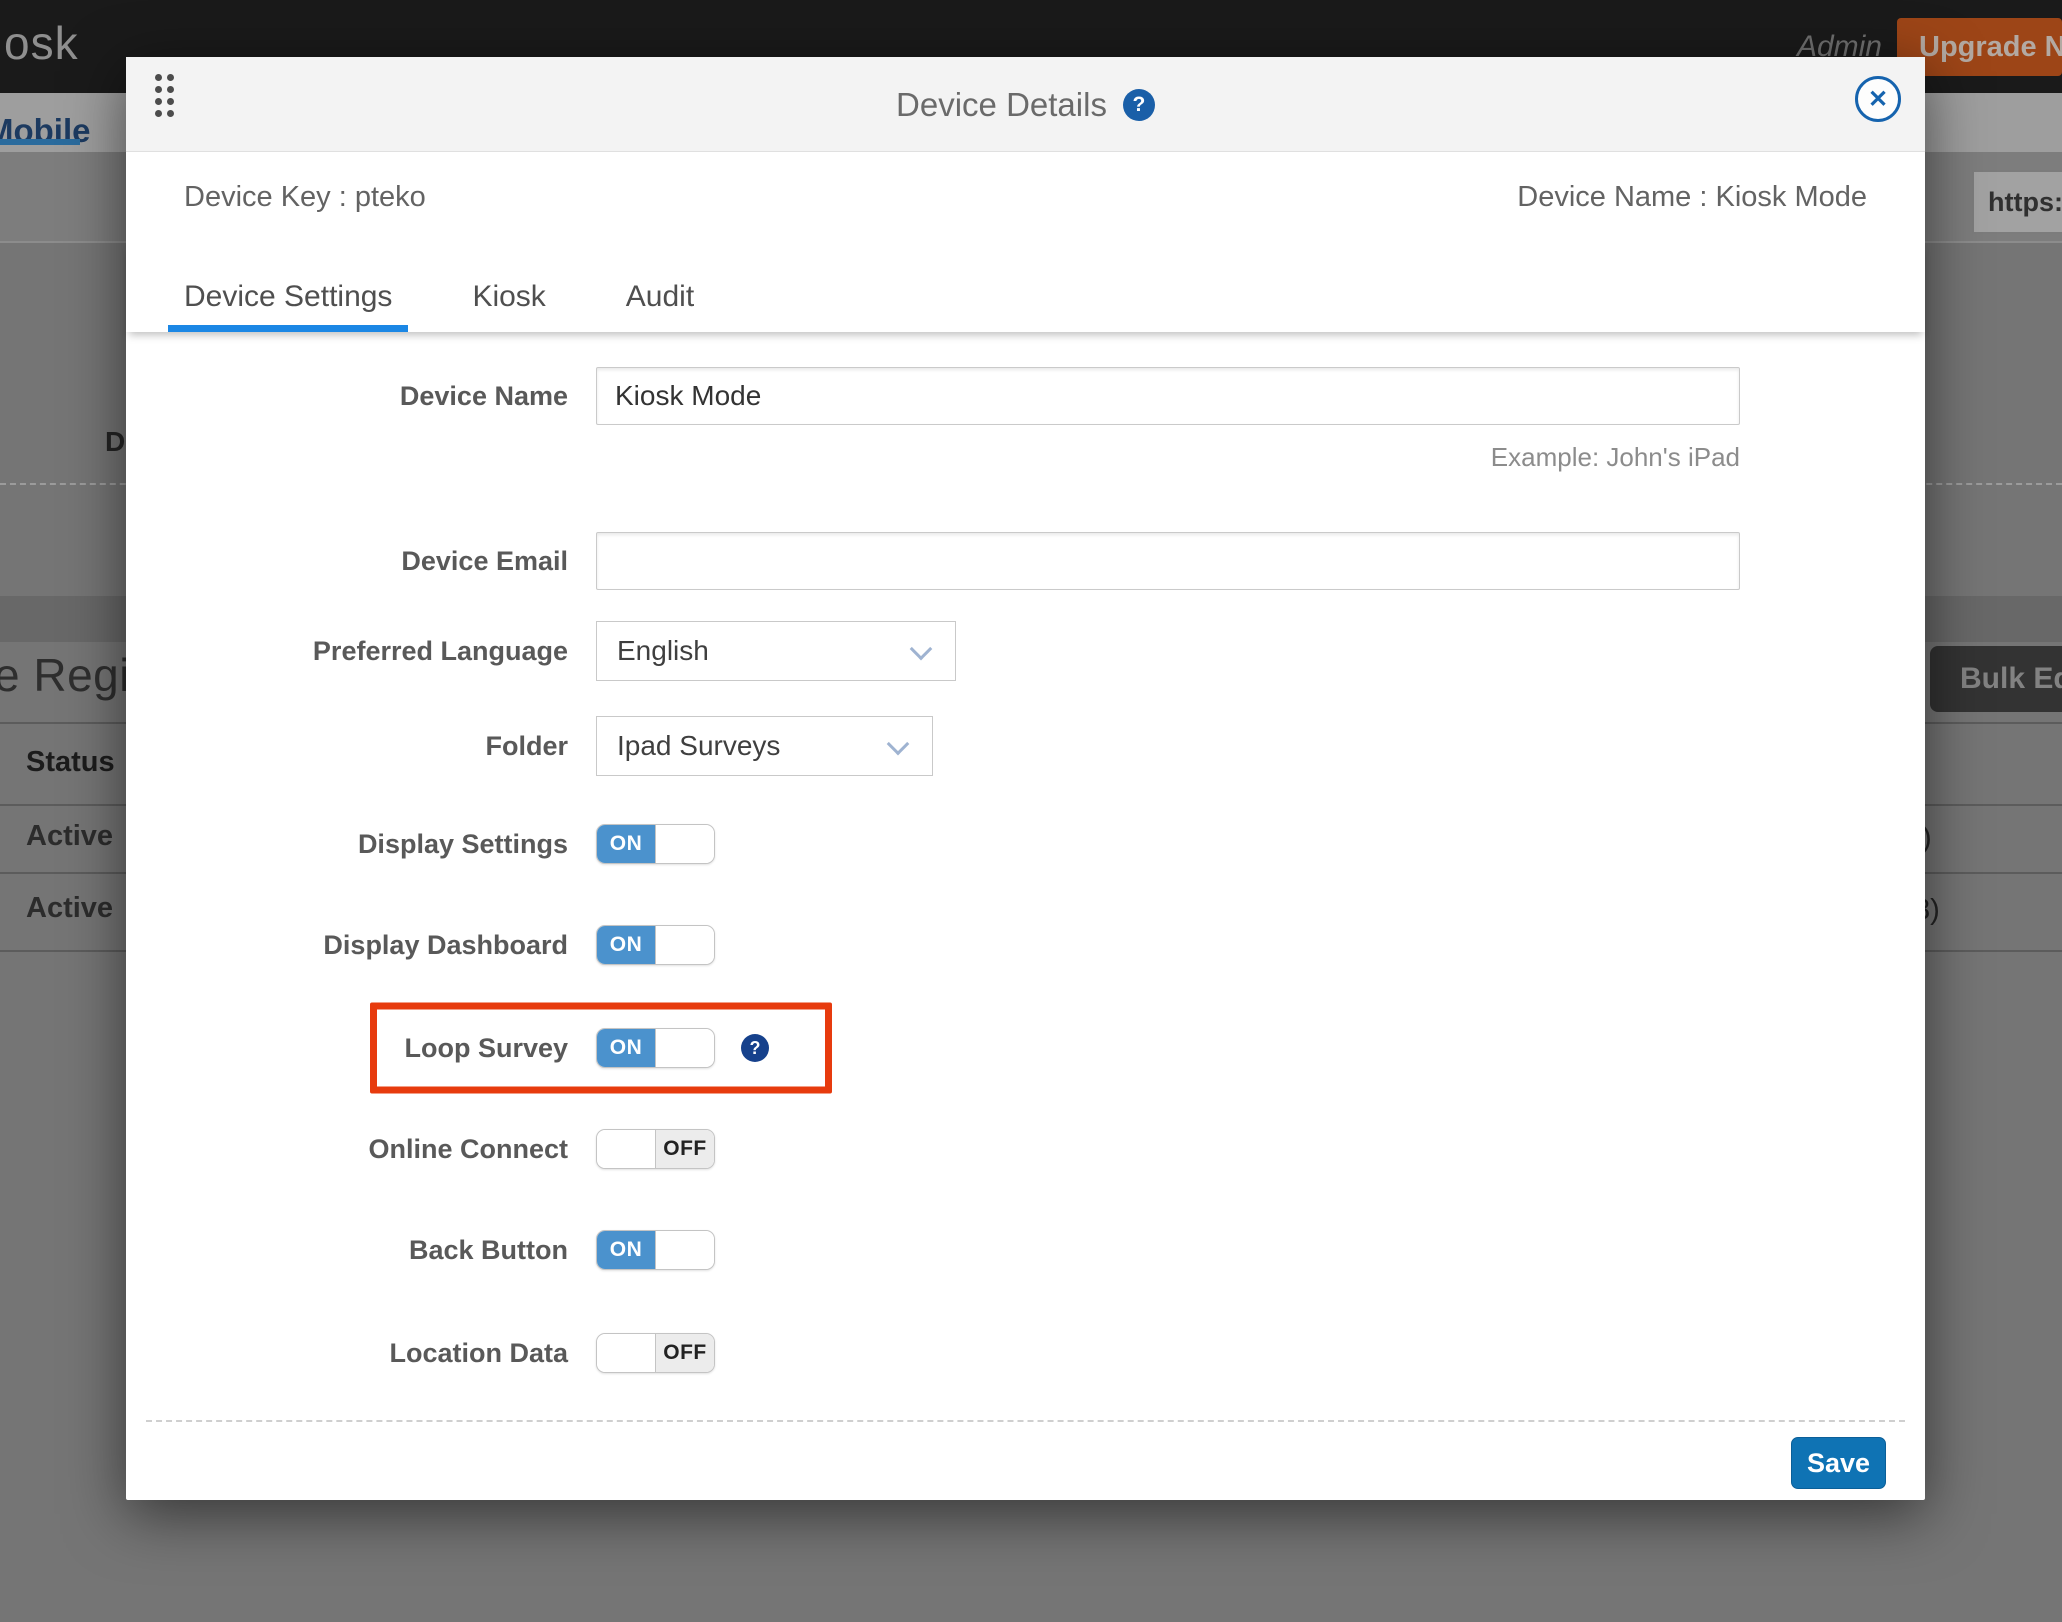 Image resolution: width=2062 pixels, height=1622 pixels. Describe the element at coordinates (440, 650) in the screenshot. I see `preferred-language-label: Preferred Language` at that location.